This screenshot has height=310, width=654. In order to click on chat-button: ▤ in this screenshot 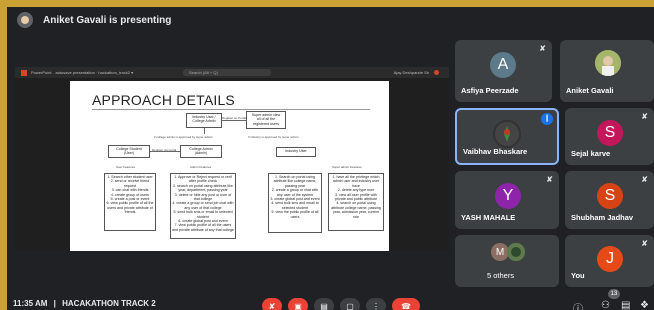, I will do `click(625, 305)`.